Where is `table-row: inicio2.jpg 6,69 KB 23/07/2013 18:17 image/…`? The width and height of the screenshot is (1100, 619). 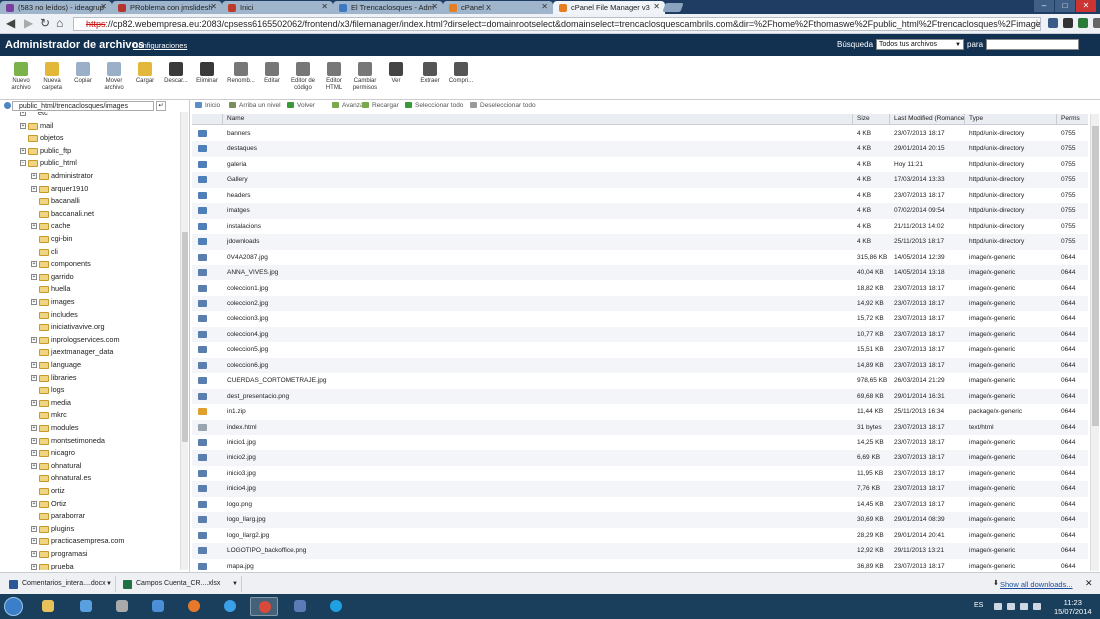
table-row: inicio2.jpg 6,69 KB 23/07/2013 18:17 image/… is located at coordinates (640, 458).